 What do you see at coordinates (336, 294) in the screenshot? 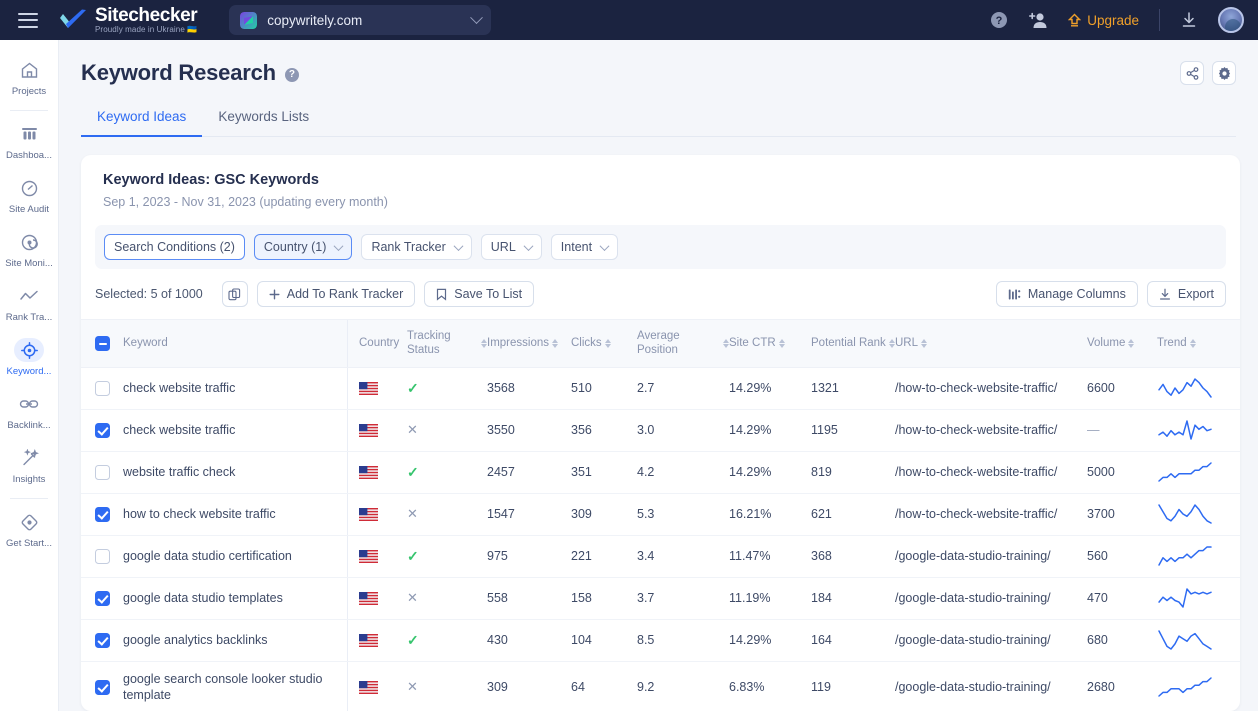
I see `add-to-rank-tracker-button: Add To Rank Tracker` at bounding box center [336, 294].